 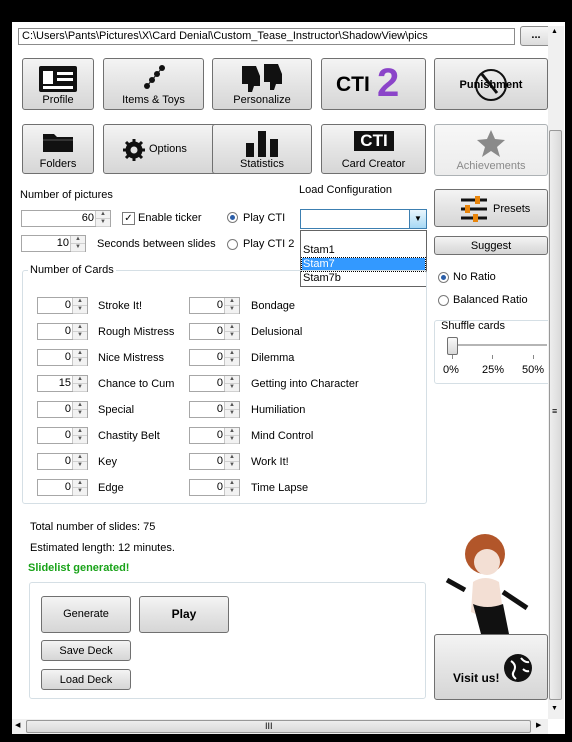 I want to click on vertical-scrollbar: ▲ ≡ ▼, so click(x=556, y=372).